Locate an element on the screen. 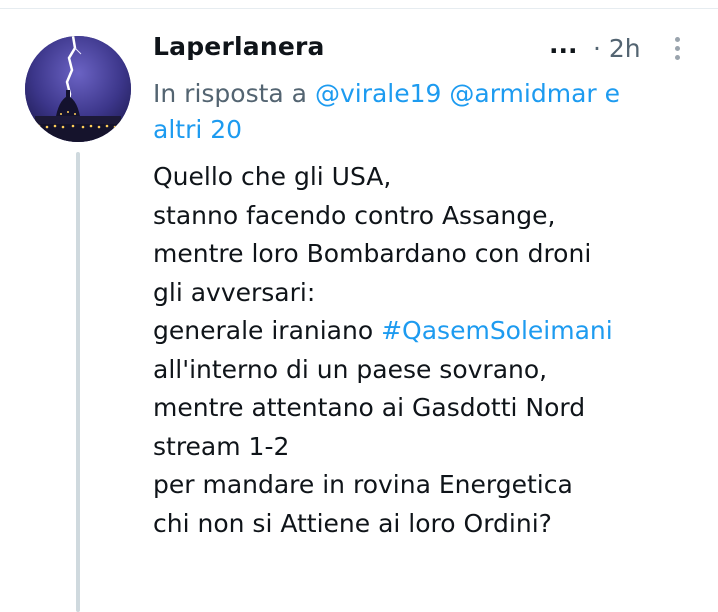 The height and width of the screenshot is (612, 718). tweet-text-line: generale iraniano #QasemSoleimani is located at coordinates (425, 331).